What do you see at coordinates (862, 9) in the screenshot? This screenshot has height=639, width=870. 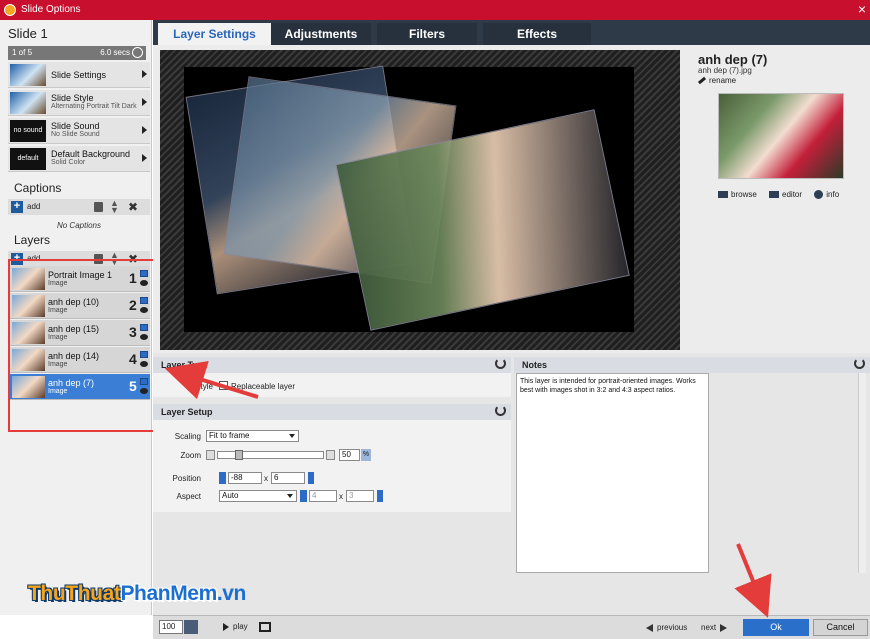 I see `close-icon: ×` at bounding box center [862, 9].